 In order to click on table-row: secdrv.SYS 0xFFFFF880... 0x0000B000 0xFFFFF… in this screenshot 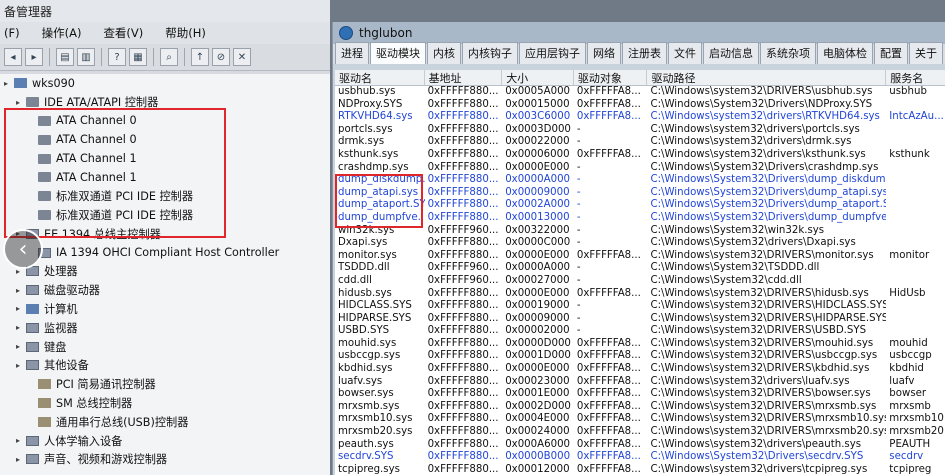, I will do `click(640, 457)`.